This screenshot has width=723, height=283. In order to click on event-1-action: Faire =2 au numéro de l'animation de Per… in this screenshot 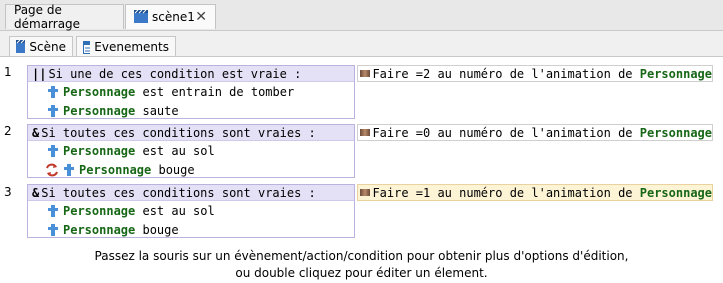, I will do `click(535, 73)`.